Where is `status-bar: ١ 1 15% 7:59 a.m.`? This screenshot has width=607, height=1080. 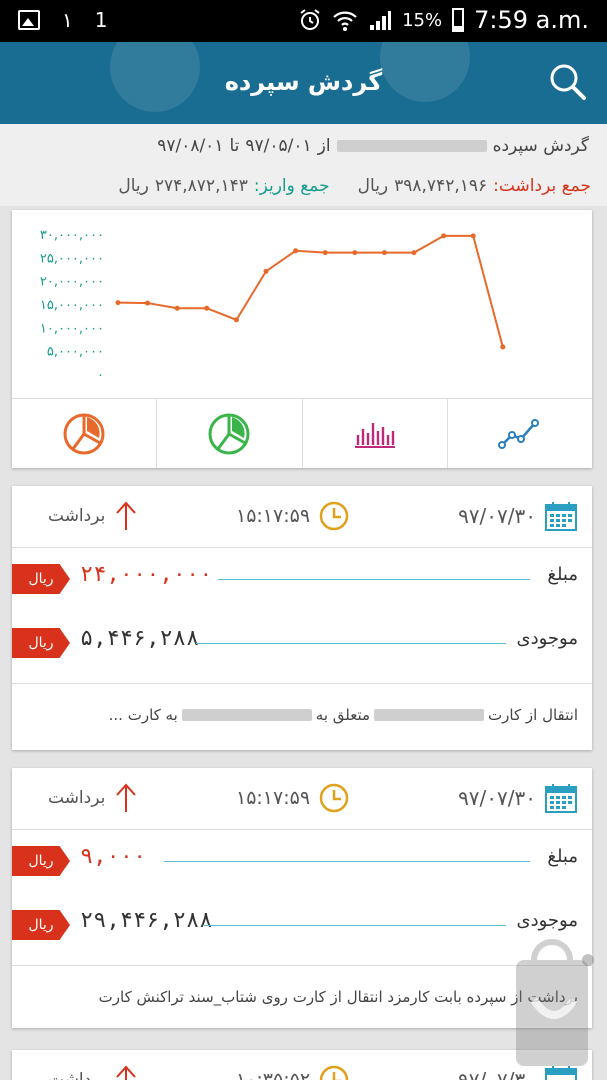
status-bar: ١ 1 15% 7:59 a.m. is located at coordinates (303, 21).